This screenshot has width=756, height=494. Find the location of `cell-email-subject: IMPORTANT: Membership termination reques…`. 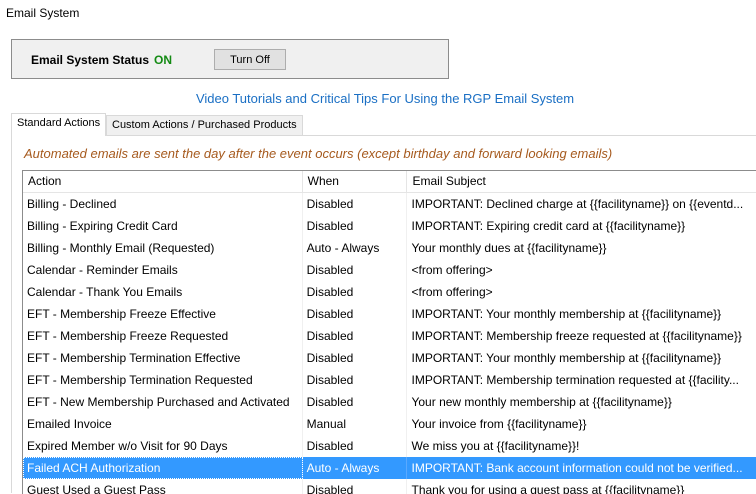

cell-email-subject: IMPORTANT: Membership termination reques… is located at coordinates (581, 380).